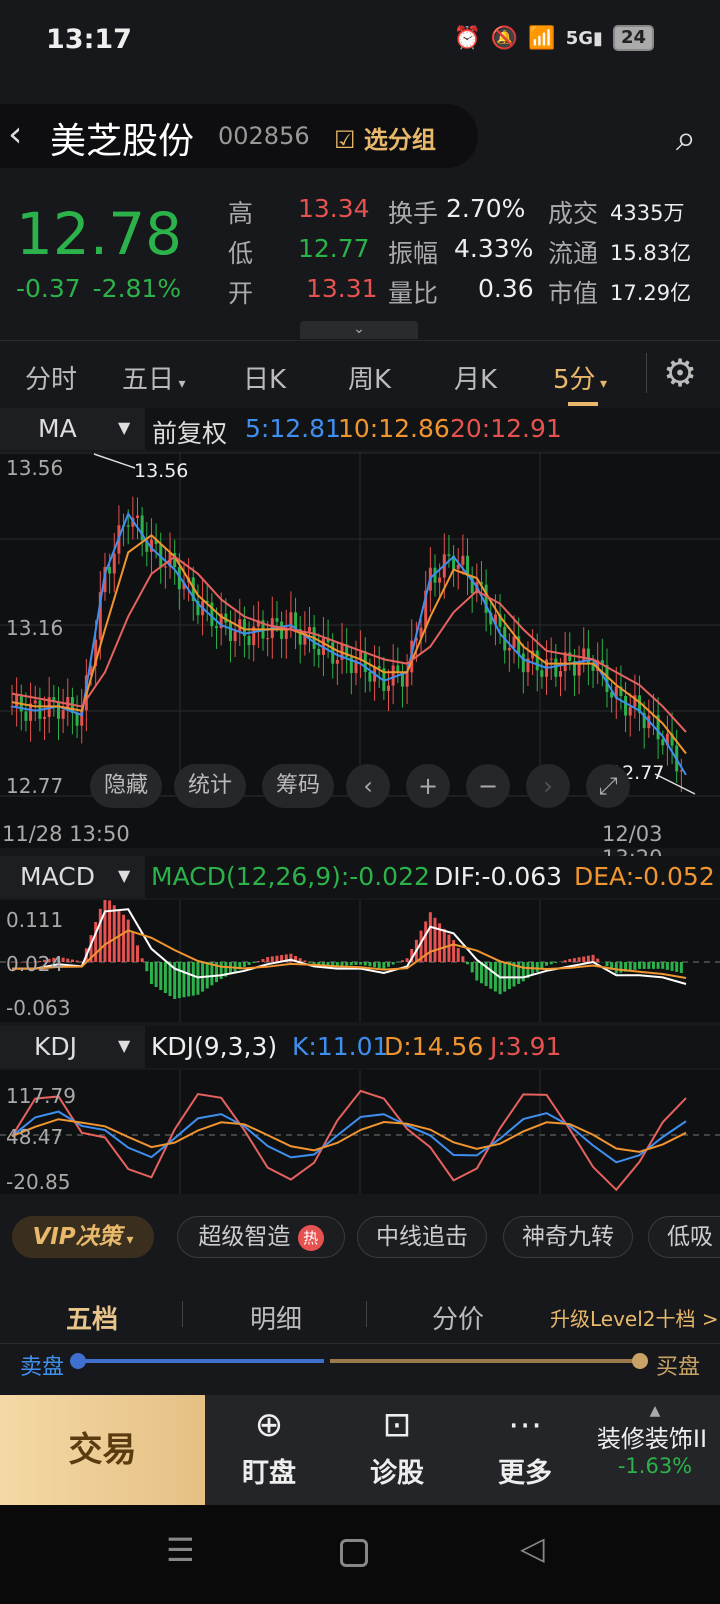  I want to click on status-time: 13:17, so click(89, 39).